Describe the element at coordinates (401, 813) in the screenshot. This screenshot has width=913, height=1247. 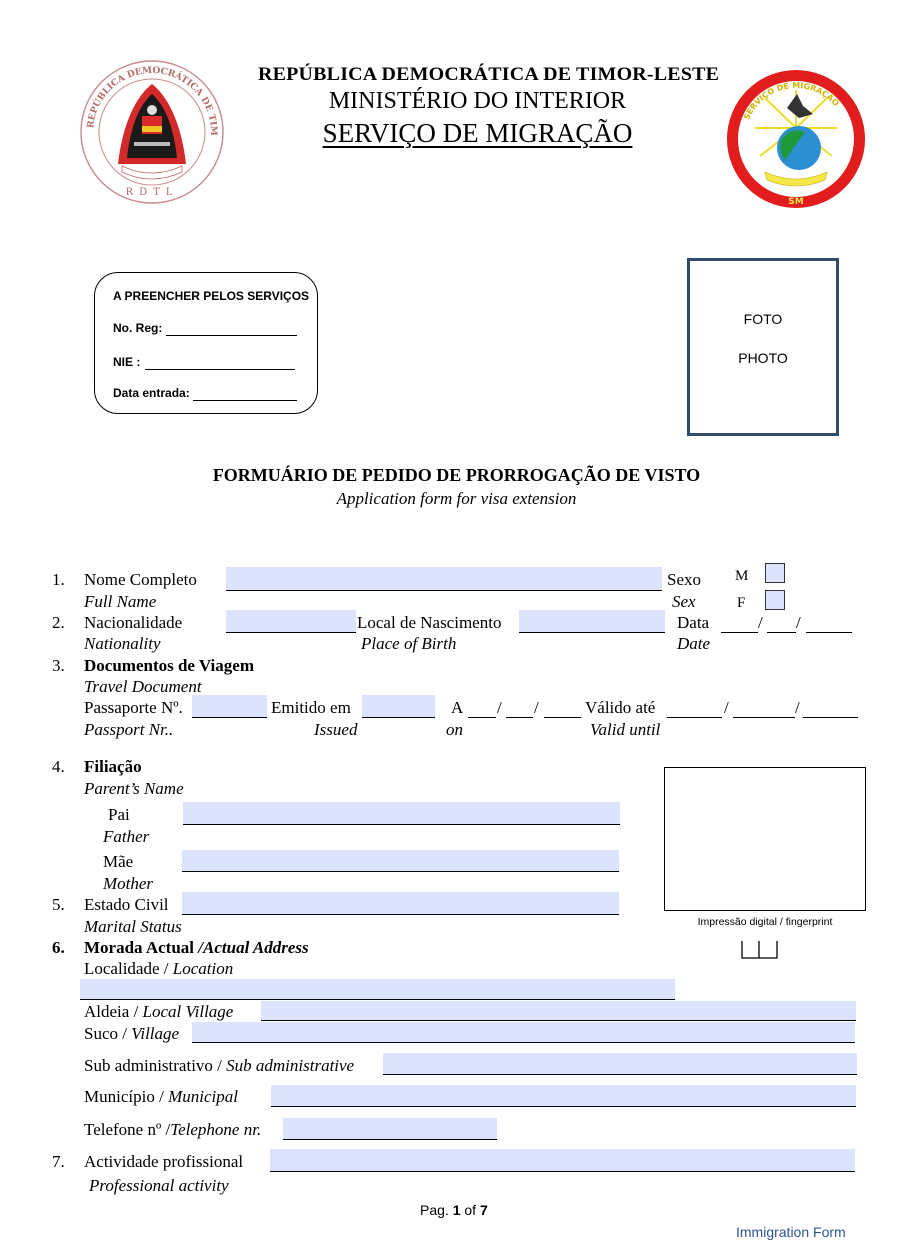
I see `father-name-input` at that location.